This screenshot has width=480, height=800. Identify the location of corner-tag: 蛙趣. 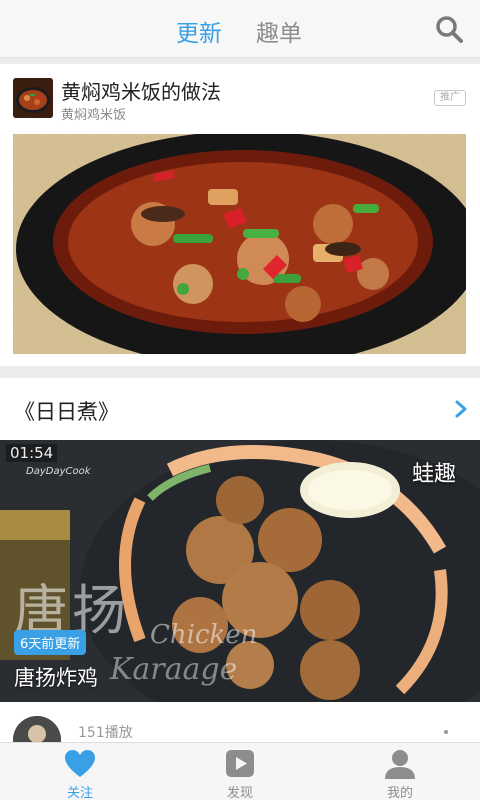
(433, 474).